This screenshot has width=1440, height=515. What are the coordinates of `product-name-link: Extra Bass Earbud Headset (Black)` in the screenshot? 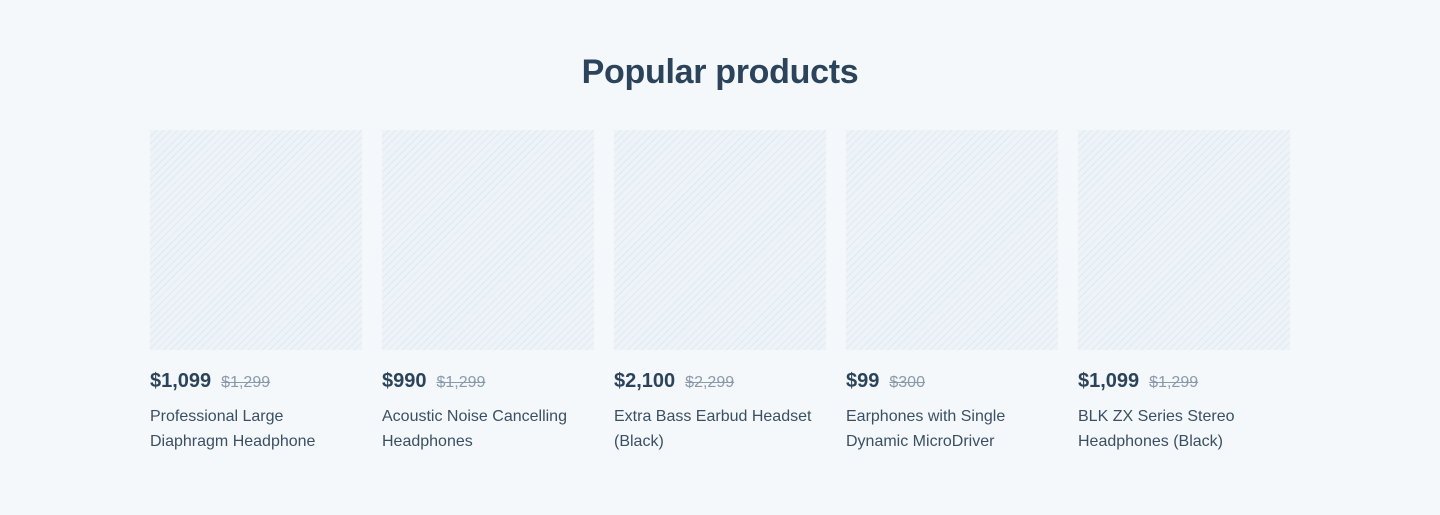 It's located at (720, 429).